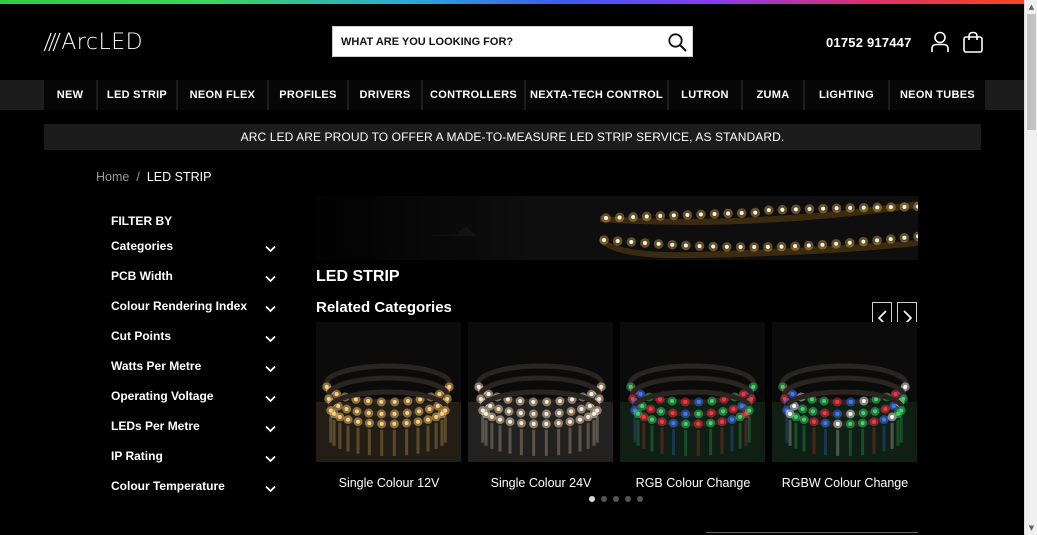 This screenshot has width=1037, height=535. I want to click on breadcrumb-home: Home, so click(112, 177).